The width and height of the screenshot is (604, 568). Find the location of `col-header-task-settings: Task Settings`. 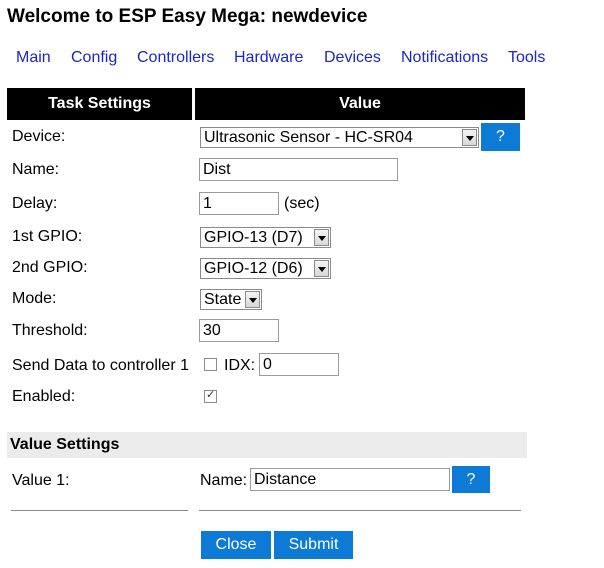

col-header-task-settings: Task Settings is located at coordinates (99, 104).